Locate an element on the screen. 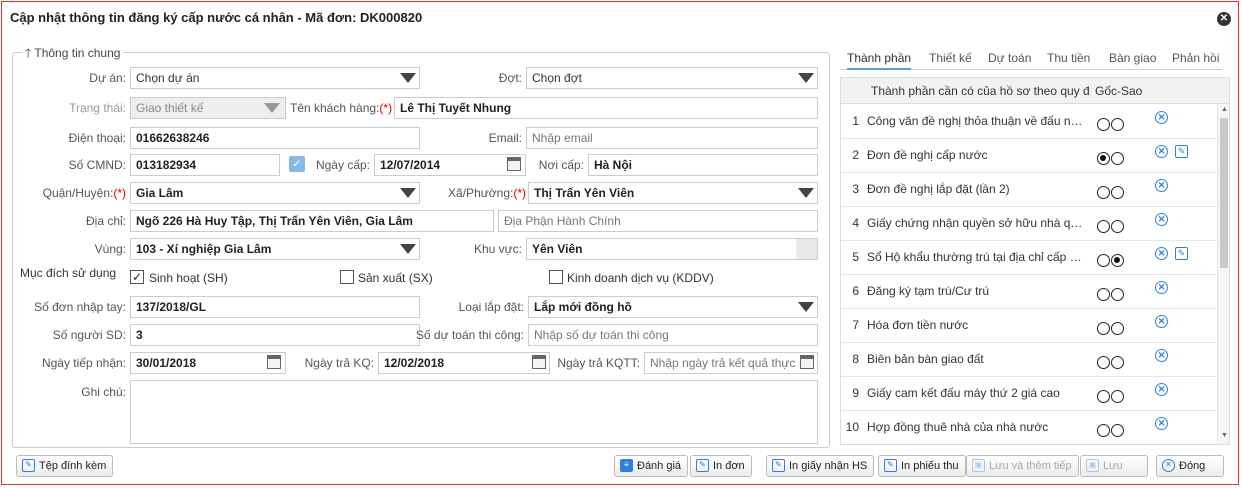 Image resolution: width=1242 pixels, height=488 pixels. vung-select: 103 - Xí nghiệp Gia Lâm is located at coordinates (275, 249).